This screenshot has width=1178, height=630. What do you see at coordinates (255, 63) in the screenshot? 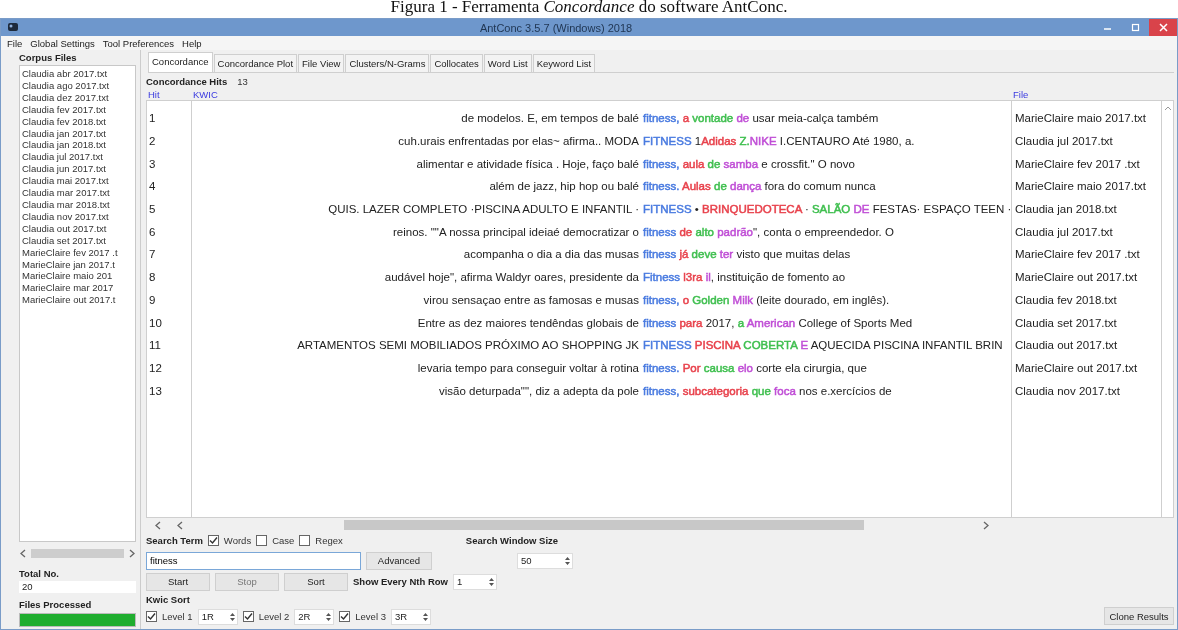
I see `tab: Concordance Plot` at bounding box center [255, 63].